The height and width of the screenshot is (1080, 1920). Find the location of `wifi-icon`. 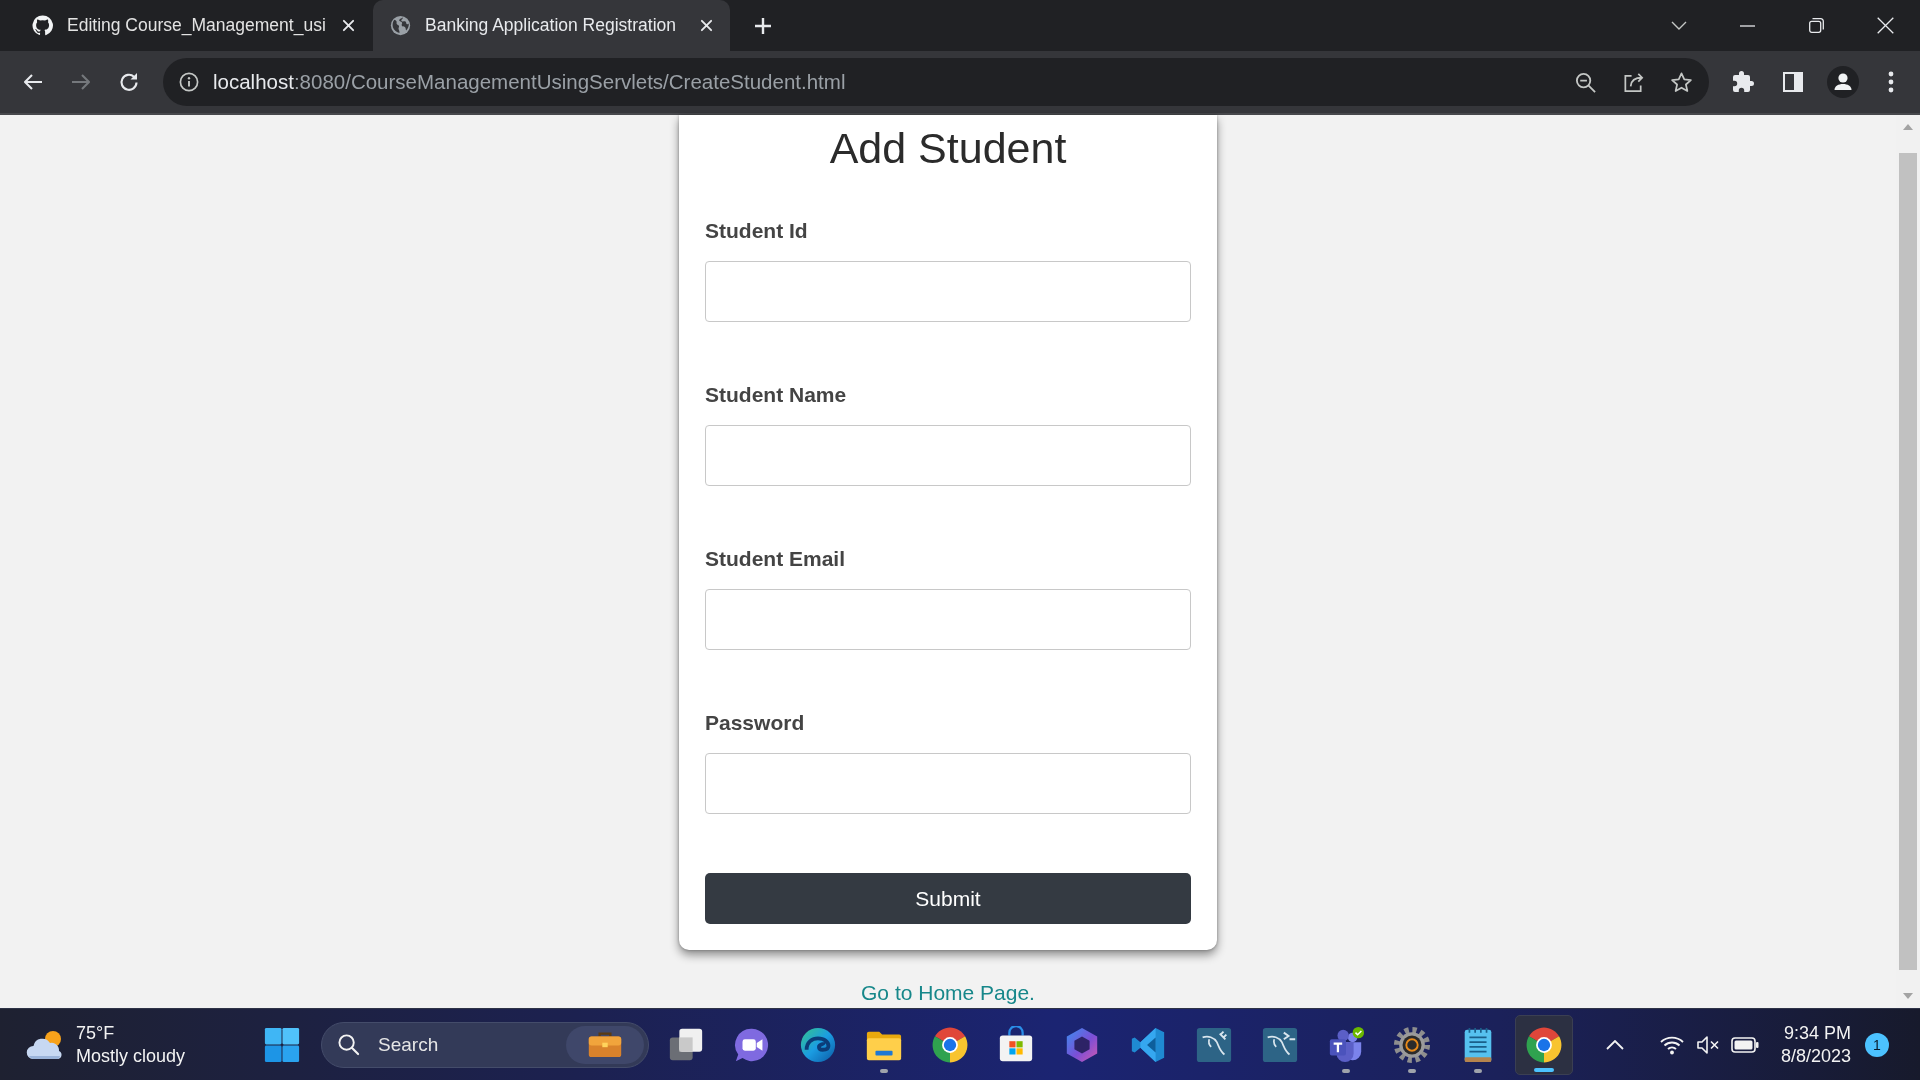

wifi-icon is located at coordinates (1671, 1044).